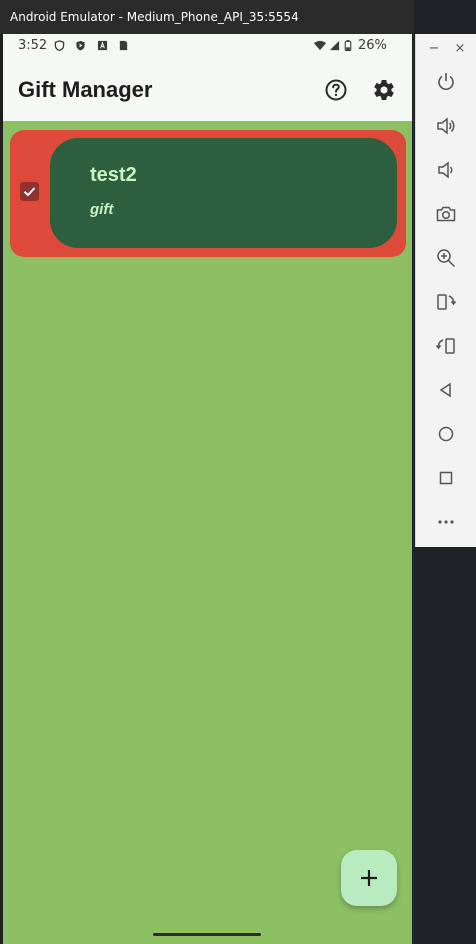  I want to click on add-gift-button, so click(369, 878).